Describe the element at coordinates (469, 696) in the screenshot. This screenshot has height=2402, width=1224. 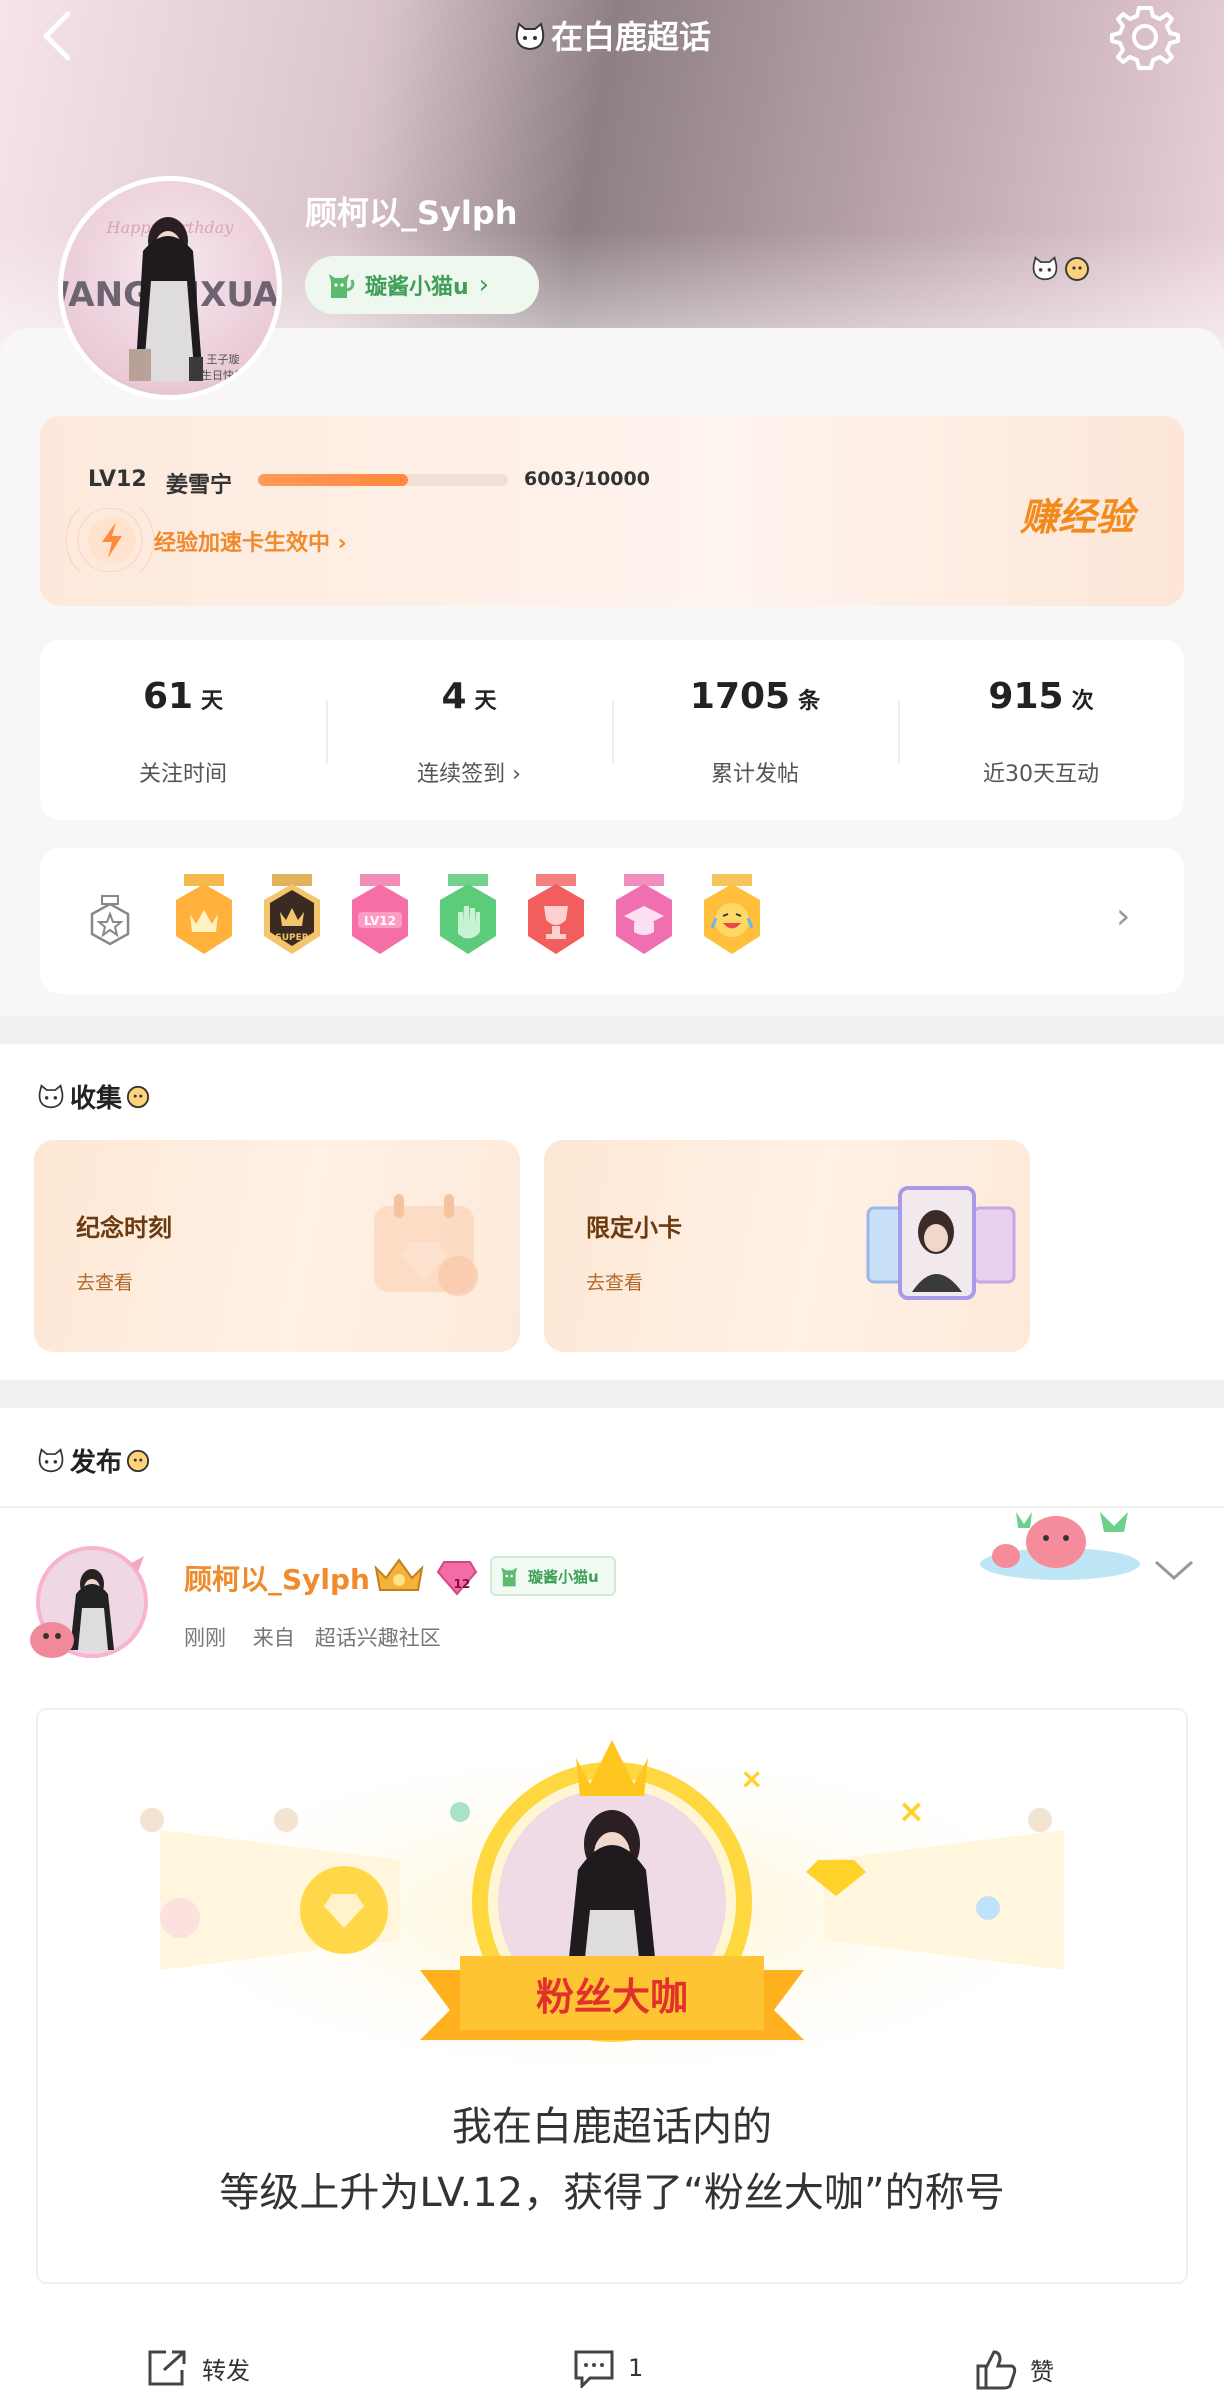
I see `stat-checkin-days: 4天` at that location.